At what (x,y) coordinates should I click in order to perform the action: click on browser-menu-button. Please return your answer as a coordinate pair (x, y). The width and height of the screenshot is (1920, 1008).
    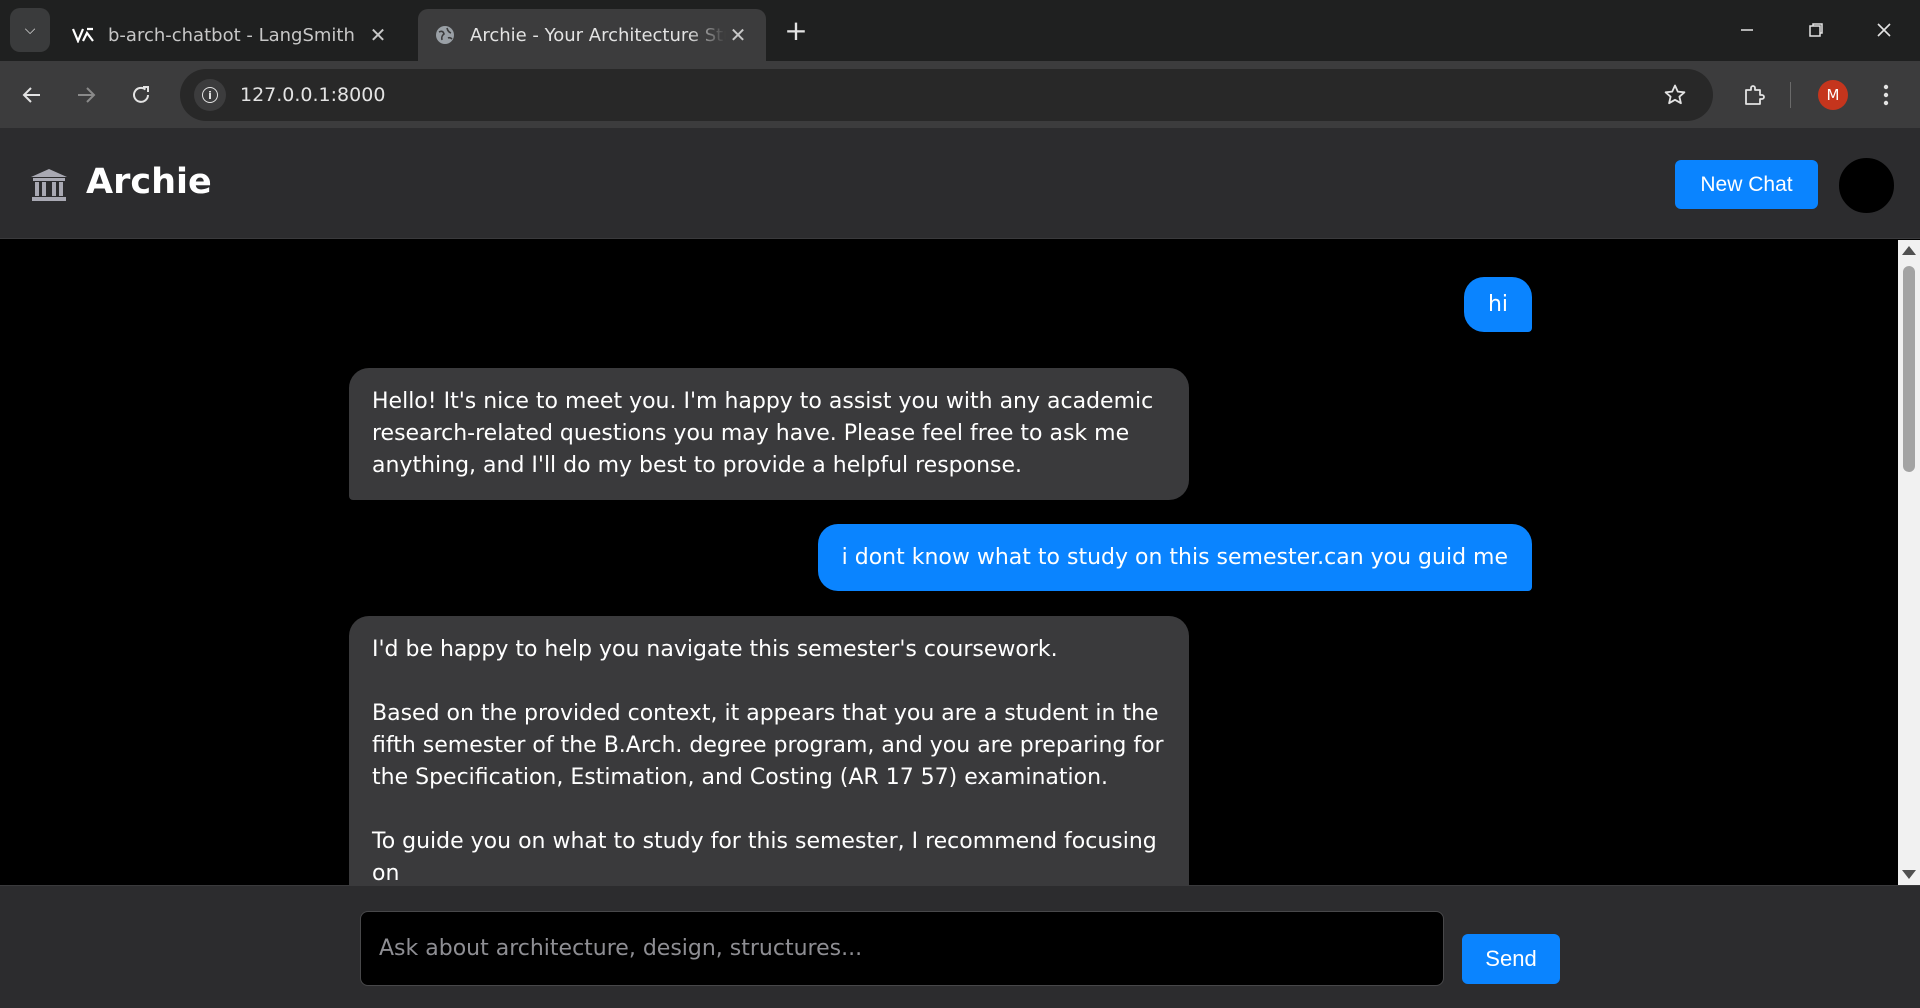
    Looking at the image, I should click on (1886, 95).